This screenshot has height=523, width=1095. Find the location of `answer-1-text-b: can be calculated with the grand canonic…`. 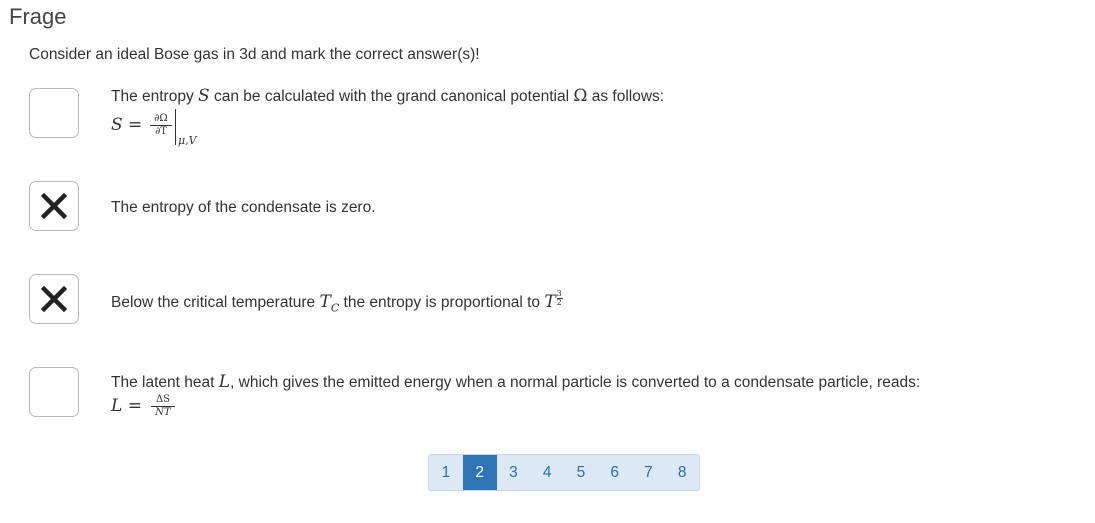

answer-1-text-b: can be calculated with the grand canonic… is located at coordinates (391, 96).